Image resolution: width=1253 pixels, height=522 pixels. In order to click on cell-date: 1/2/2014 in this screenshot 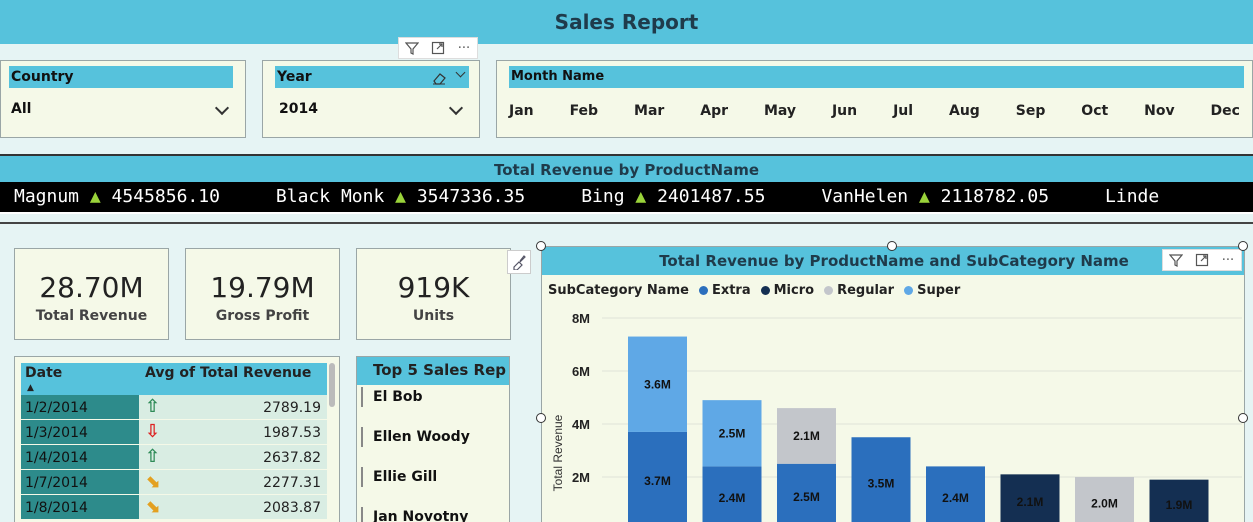, I will do `click(80, 407)`.